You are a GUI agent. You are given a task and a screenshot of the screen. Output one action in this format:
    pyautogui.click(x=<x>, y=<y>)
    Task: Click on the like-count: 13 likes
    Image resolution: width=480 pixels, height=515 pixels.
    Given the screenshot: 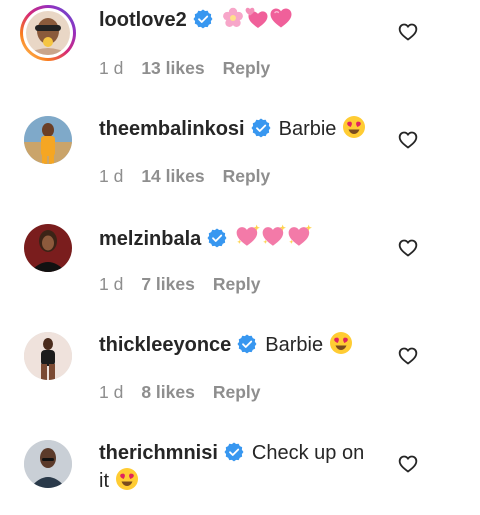 What is the action you would take?
    pyautogui.click(x=172, y=68)
    